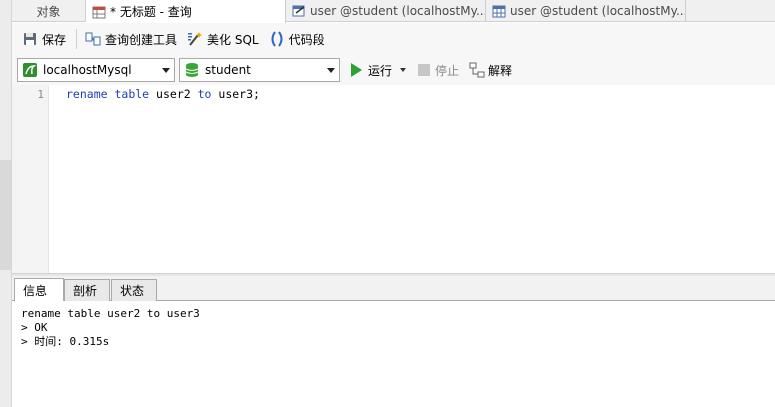 This screenshot has width=775, height=407. What do you see at coordinates (30, 70) in the screenshot?
I see `mysql-connection-icon` at bounding box center [30, 70].